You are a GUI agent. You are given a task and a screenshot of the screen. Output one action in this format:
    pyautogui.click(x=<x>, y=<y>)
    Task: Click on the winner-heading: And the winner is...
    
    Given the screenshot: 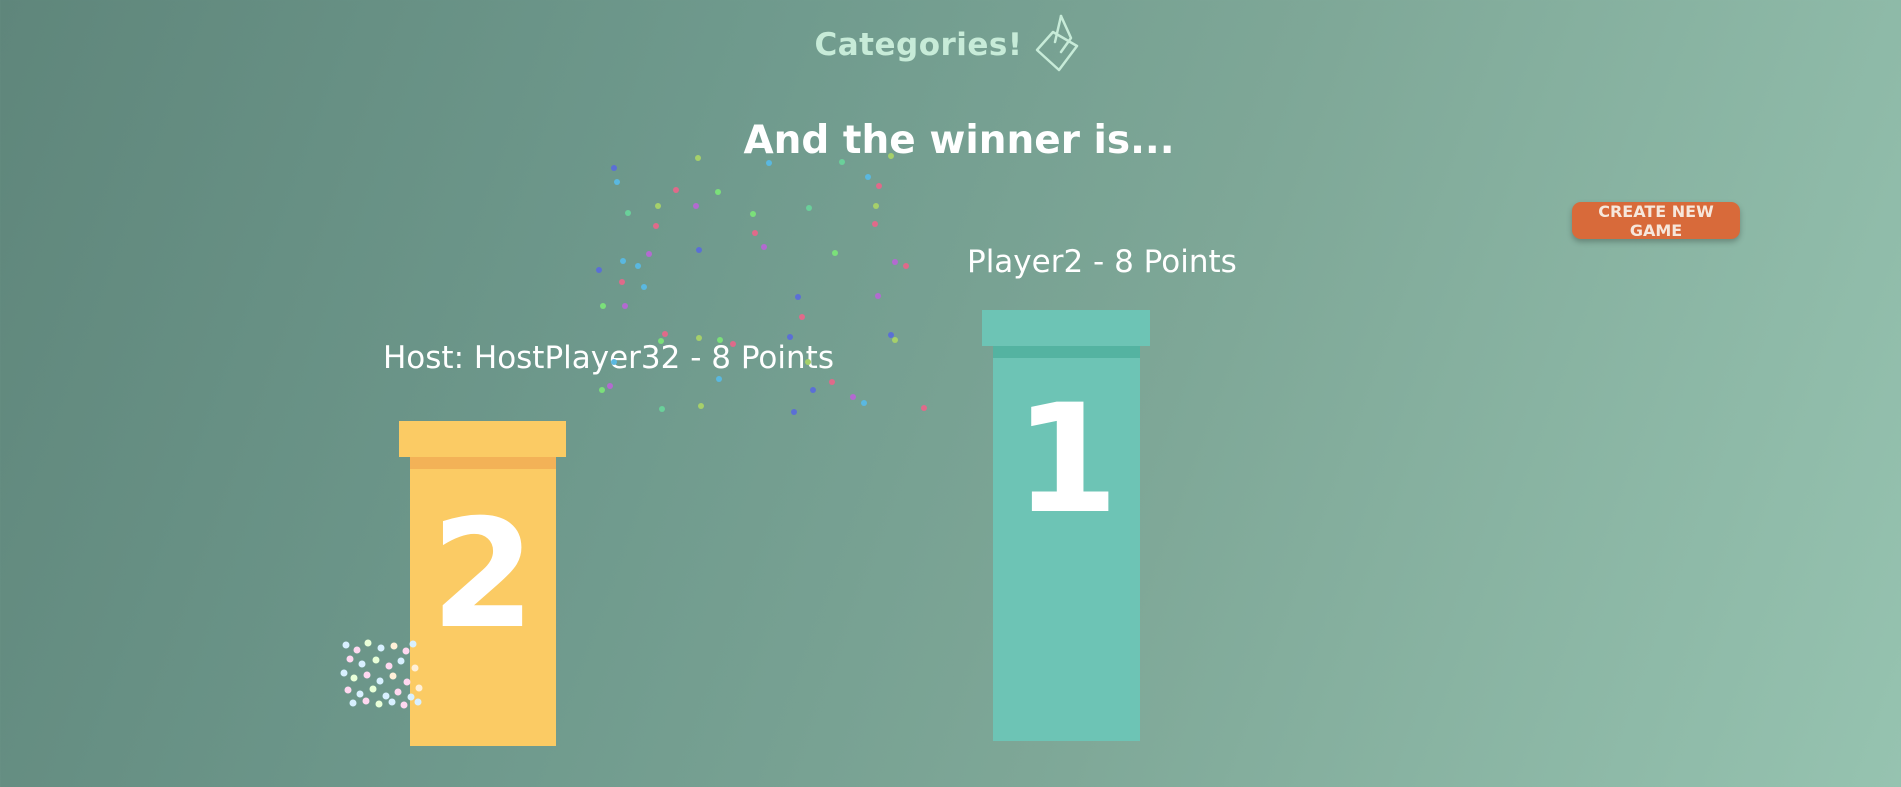 What is the action you would take?
    pyautogui.click(x=959, y=140)
    